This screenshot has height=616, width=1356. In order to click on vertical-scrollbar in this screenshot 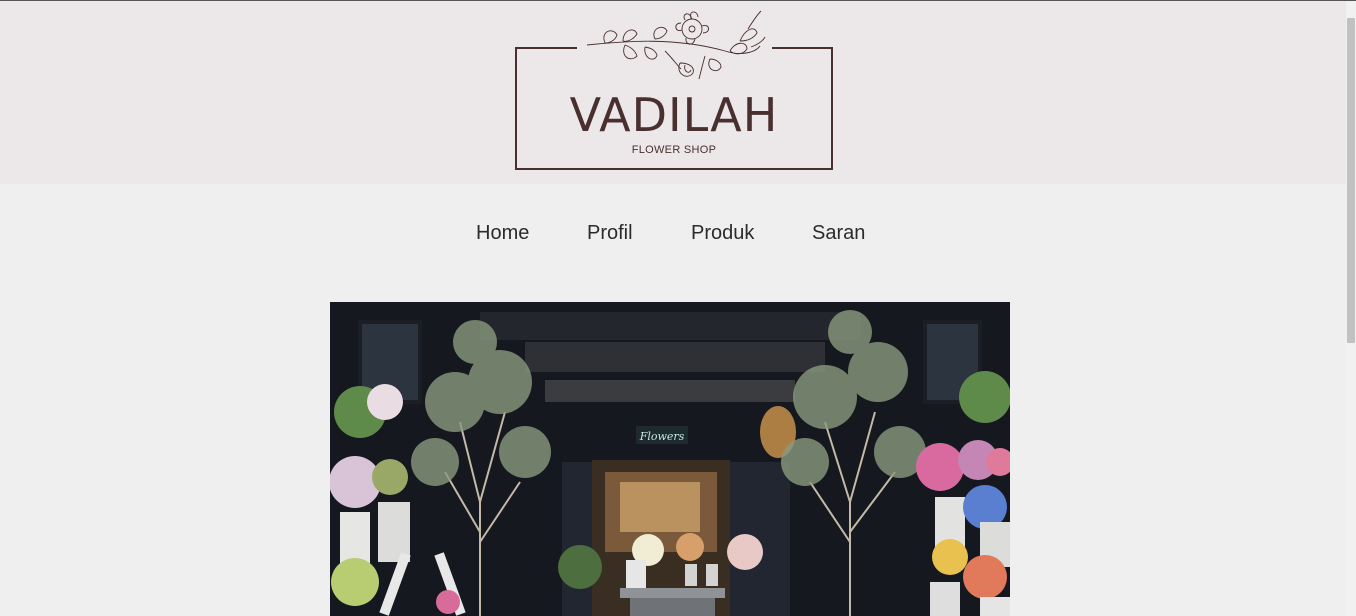, I will do `click(1351, 308)`.